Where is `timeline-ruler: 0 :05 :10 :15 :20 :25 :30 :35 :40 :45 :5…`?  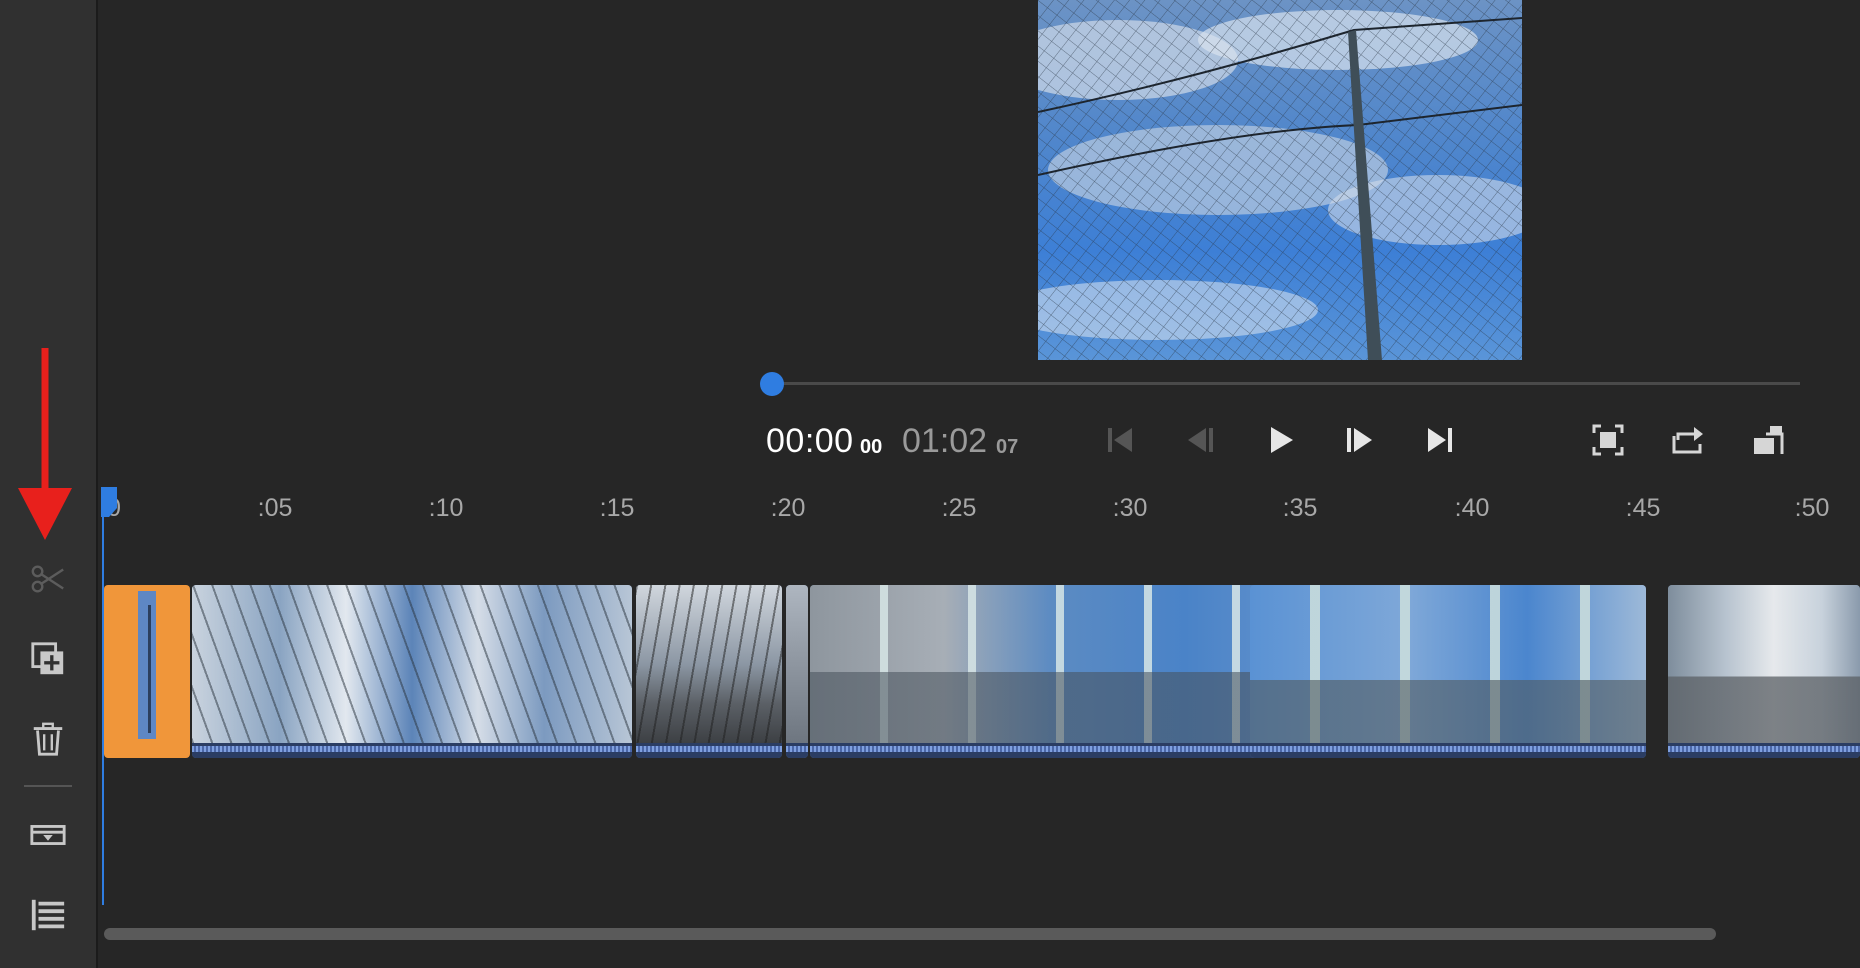
timeline-ruler: 0 :05 :10 :15 :20 :25 :30 :35 :40 :45 :5… is located at coordinates (980, 510).